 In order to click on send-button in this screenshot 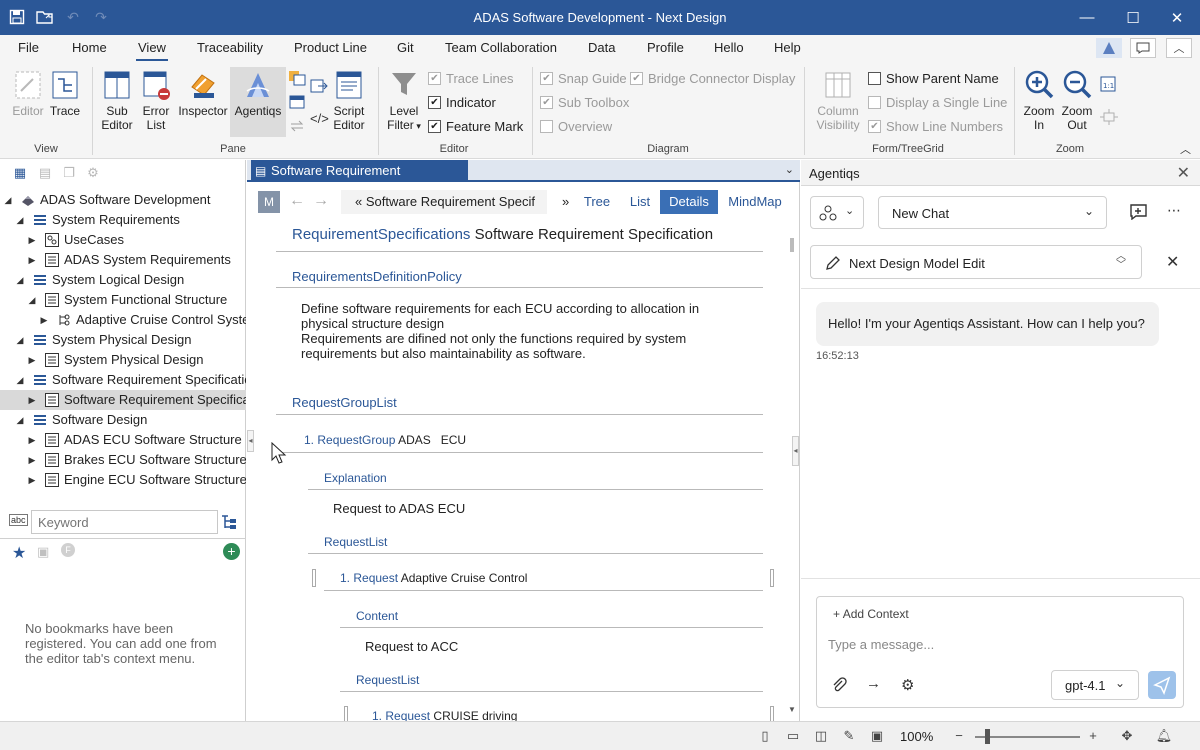, I will do `click(1162, 685)`.